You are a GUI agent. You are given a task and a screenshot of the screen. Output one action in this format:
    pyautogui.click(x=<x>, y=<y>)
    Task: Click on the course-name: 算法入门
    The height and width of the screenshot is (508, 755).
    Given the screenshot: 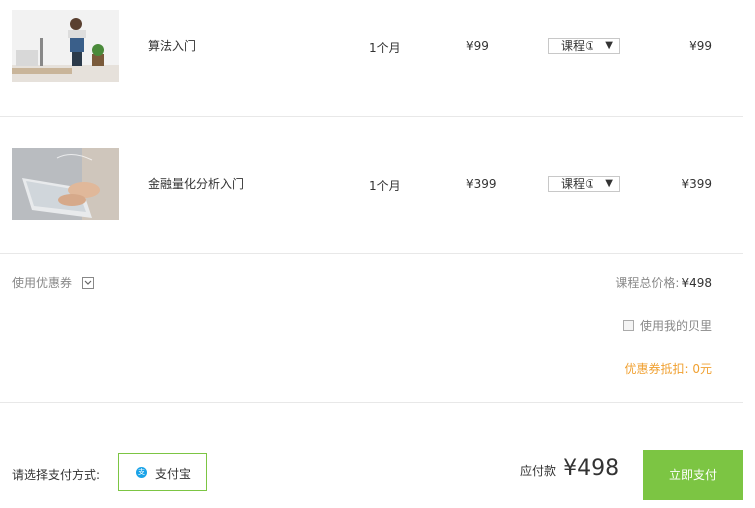 What is the action you would take?
    pyautogui.click(x=172, y=46)
    